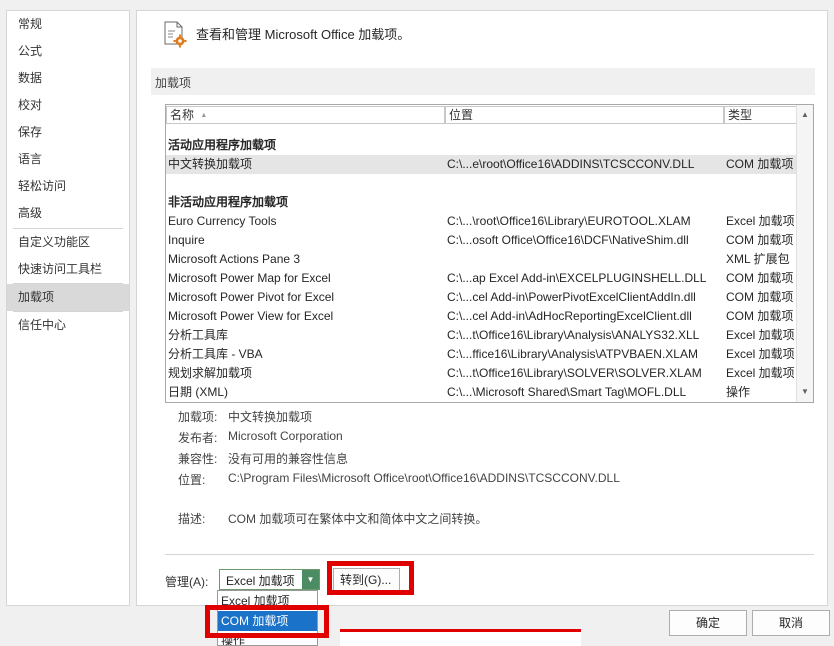  I want to click on detail-addin-label: 加载项:, so click(198, 417).